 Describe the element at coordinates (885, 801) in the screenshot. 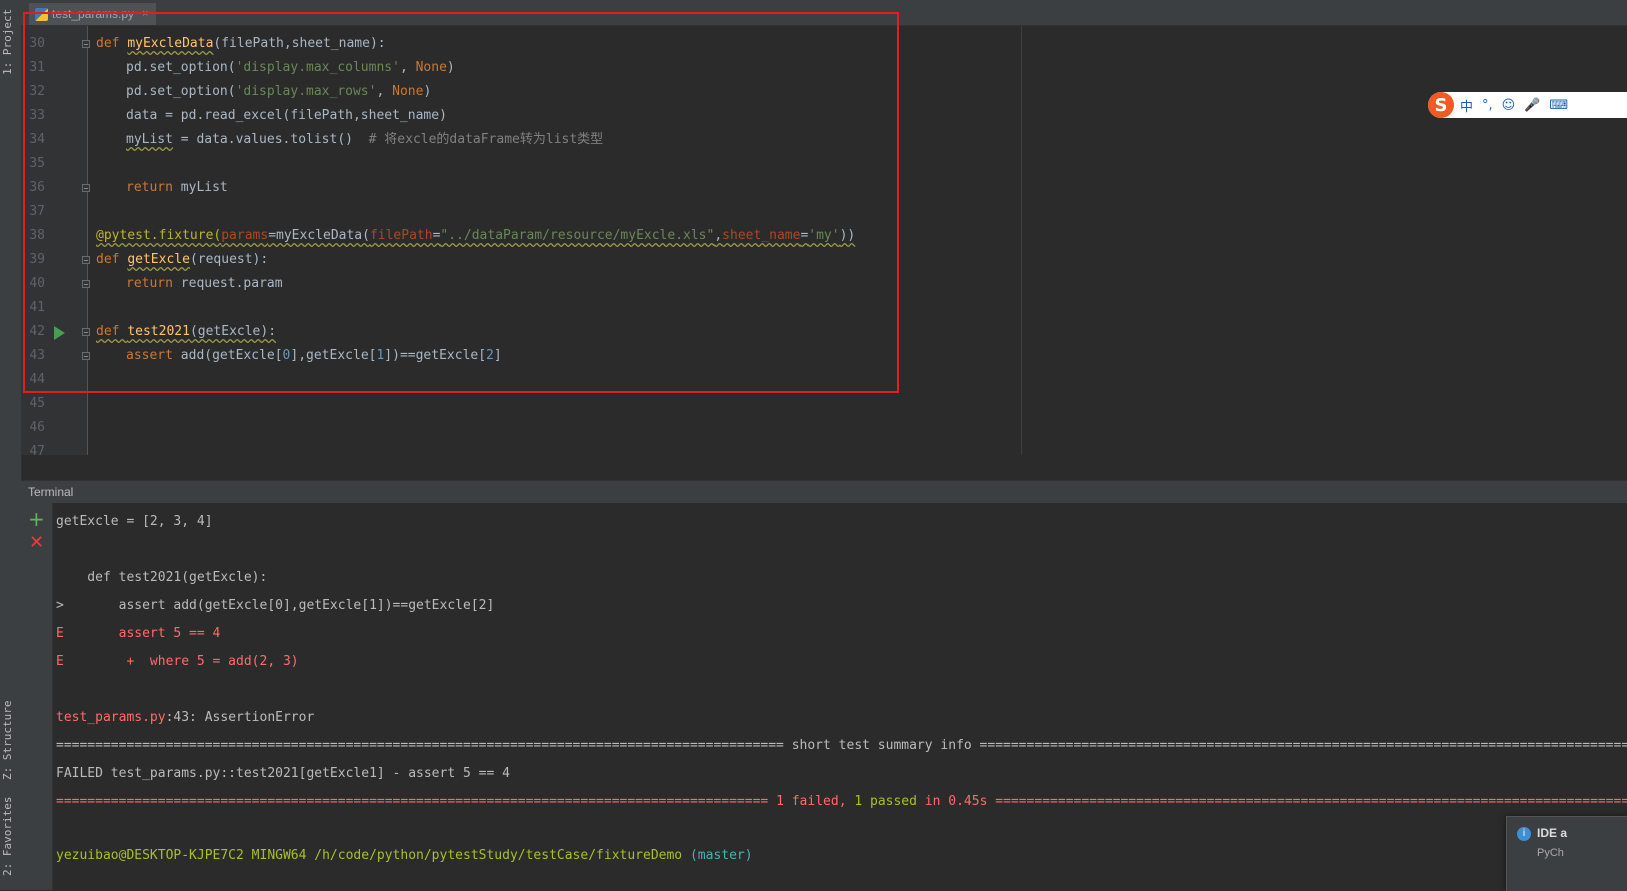

I see `passed-count: 1 passed` at that location.